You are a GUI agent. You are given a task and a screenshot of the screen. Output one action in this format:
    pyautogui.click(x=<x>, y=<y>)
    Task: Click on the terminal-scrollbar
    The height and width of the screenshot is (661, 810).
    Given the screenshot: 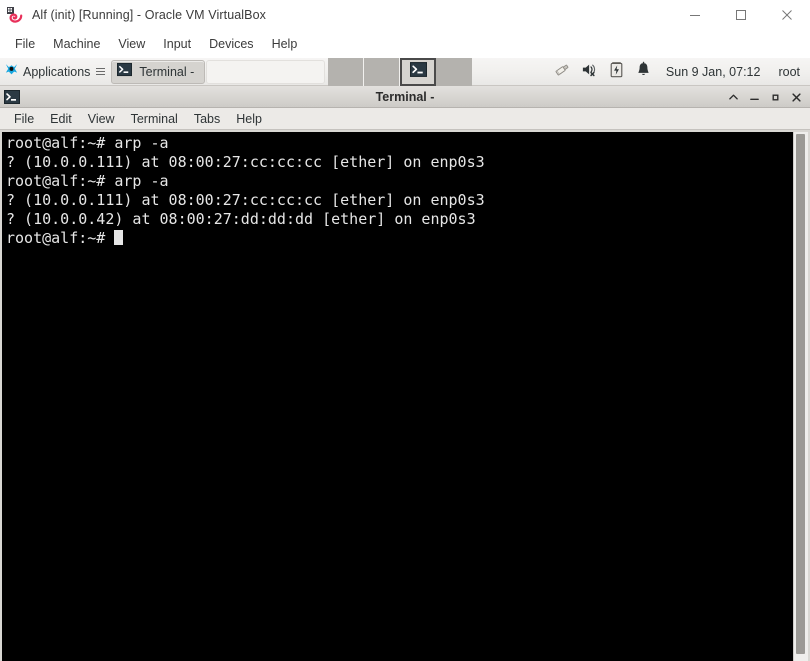 What is the action you would take?
    pyautogui.click(x=800, y=396)
    